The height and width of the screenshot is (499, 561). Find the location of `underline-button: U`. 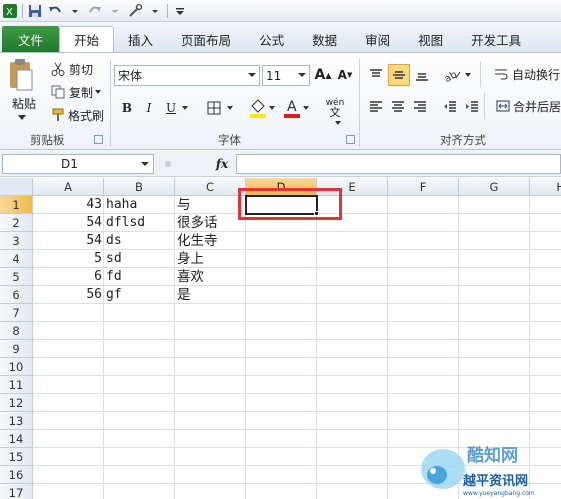

underline-button: U is located at coordinates (171, 108).